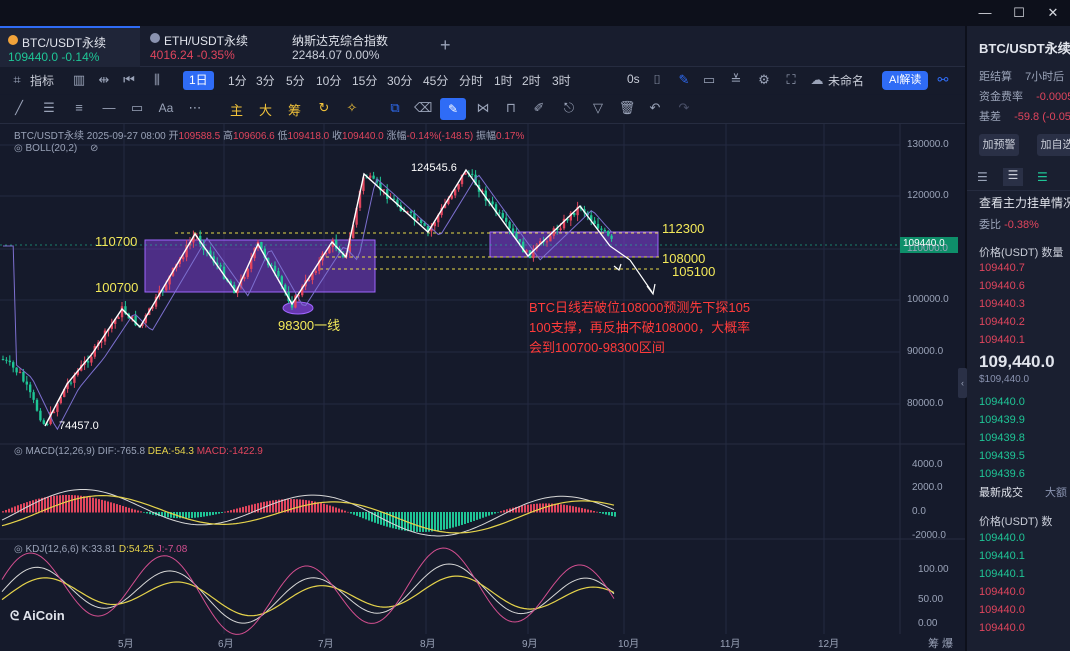 The image size is (1070, 651). What do you see at coordinates (364, 80) in the screenshot?
I see `interval-15m: 15分` at bounding box center [364, 80].